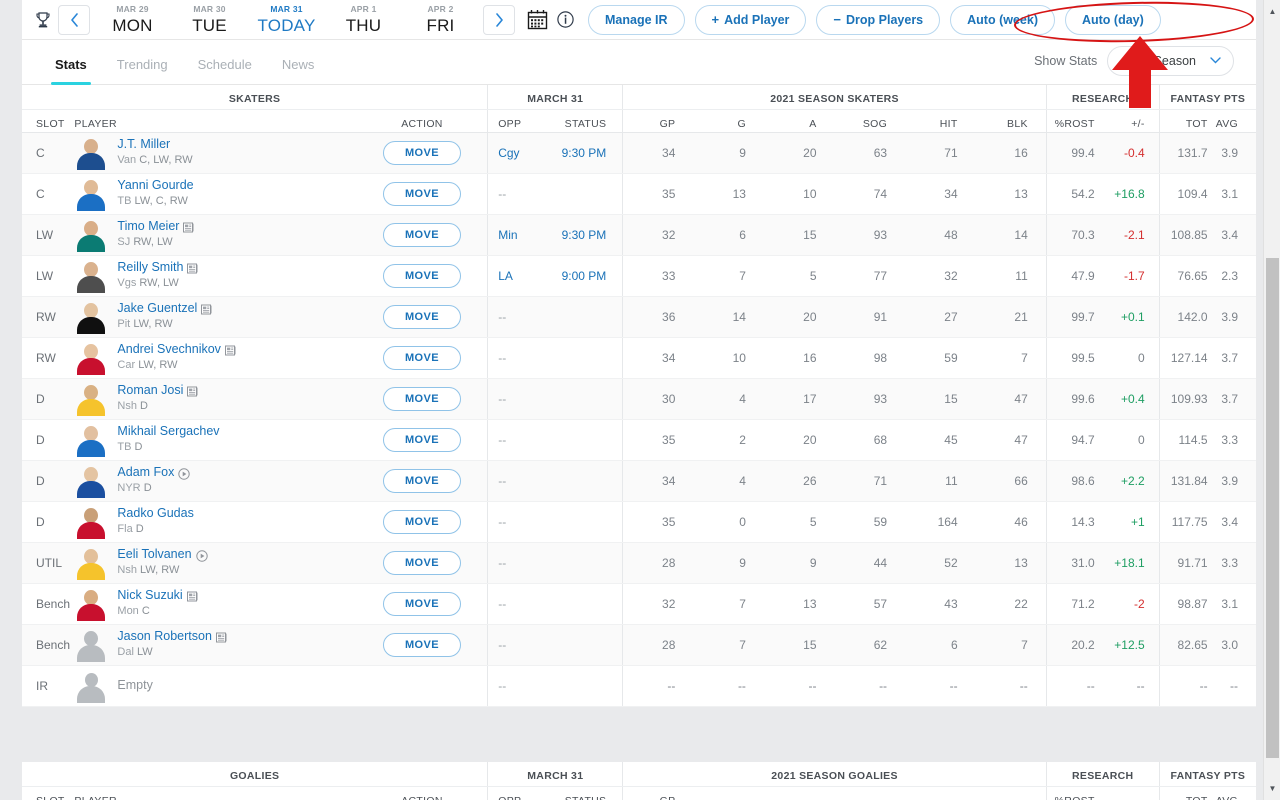  I want to click on stats-period-select: 2021 Season, so click(1170, 61).